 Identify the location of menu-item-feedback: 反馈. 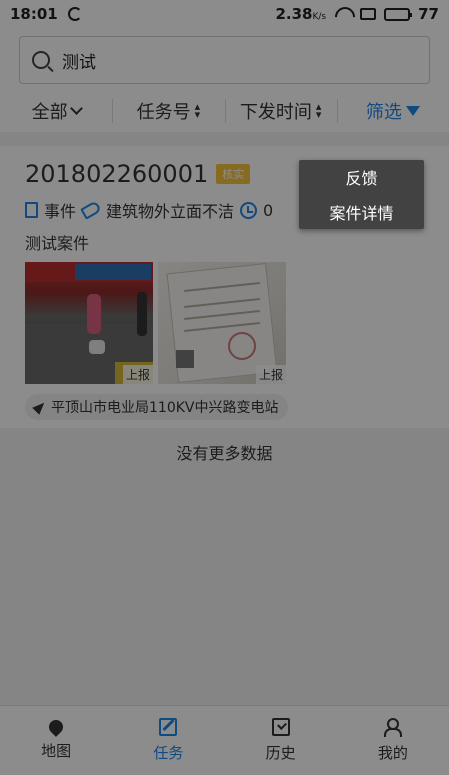
(361, 177).